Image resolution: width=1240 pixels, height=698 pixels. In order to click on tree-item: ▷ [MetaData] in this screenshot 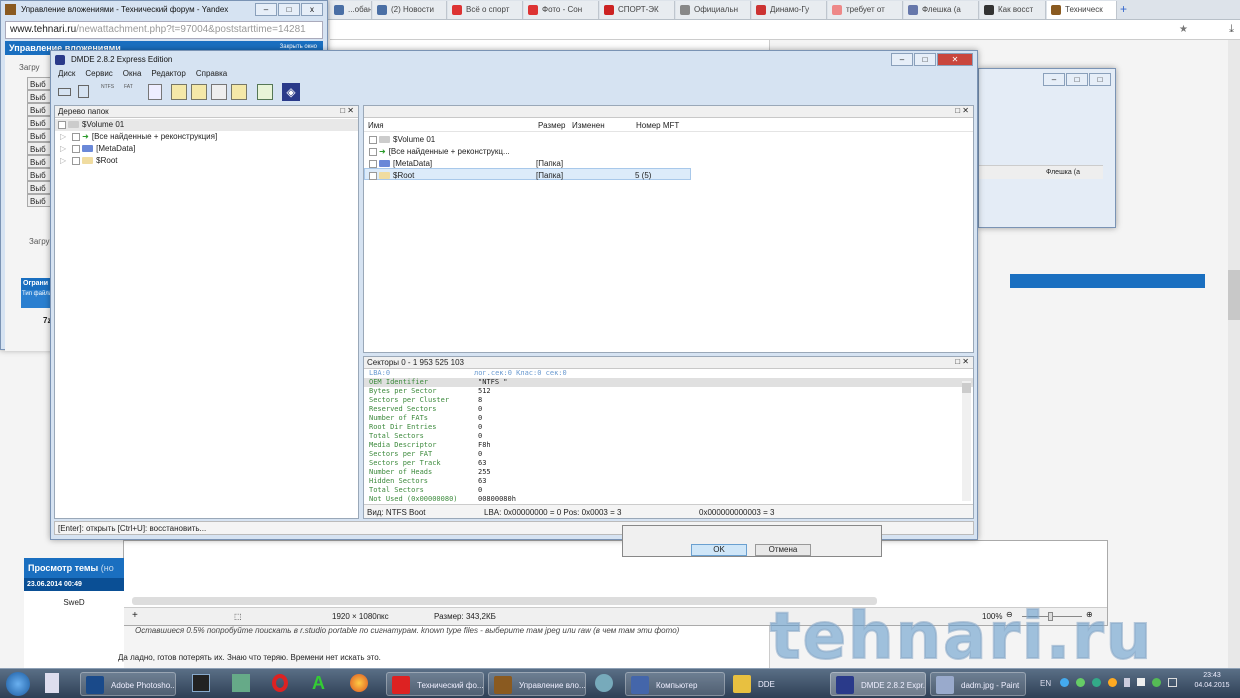, I will do `click(206, 149)`.